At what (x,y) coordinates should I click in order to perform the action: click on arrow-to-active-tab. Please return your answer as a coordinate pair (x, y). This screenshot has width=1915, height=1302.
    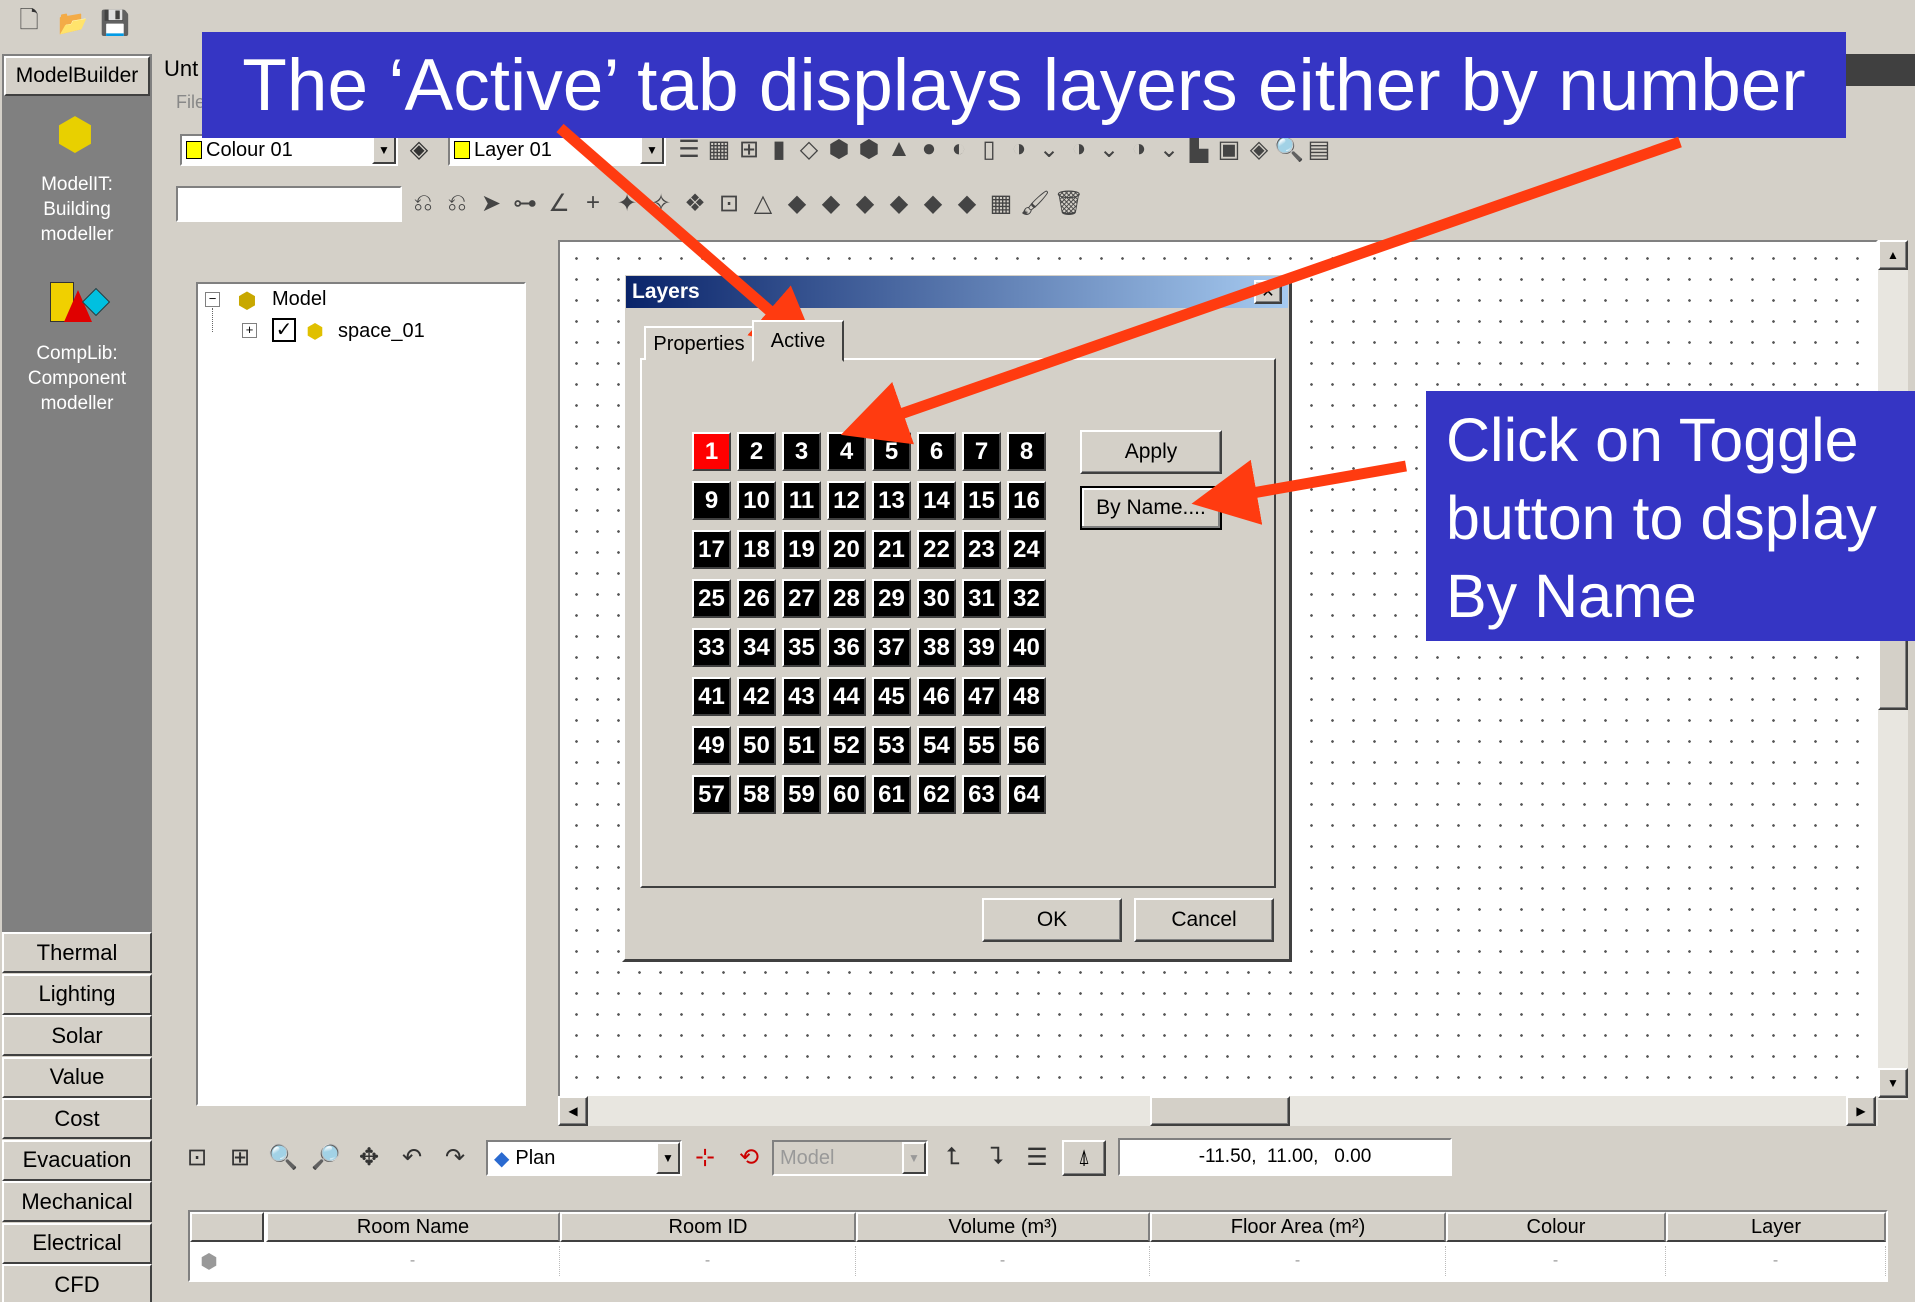
    Looking at the image, I should click on (687, 238).